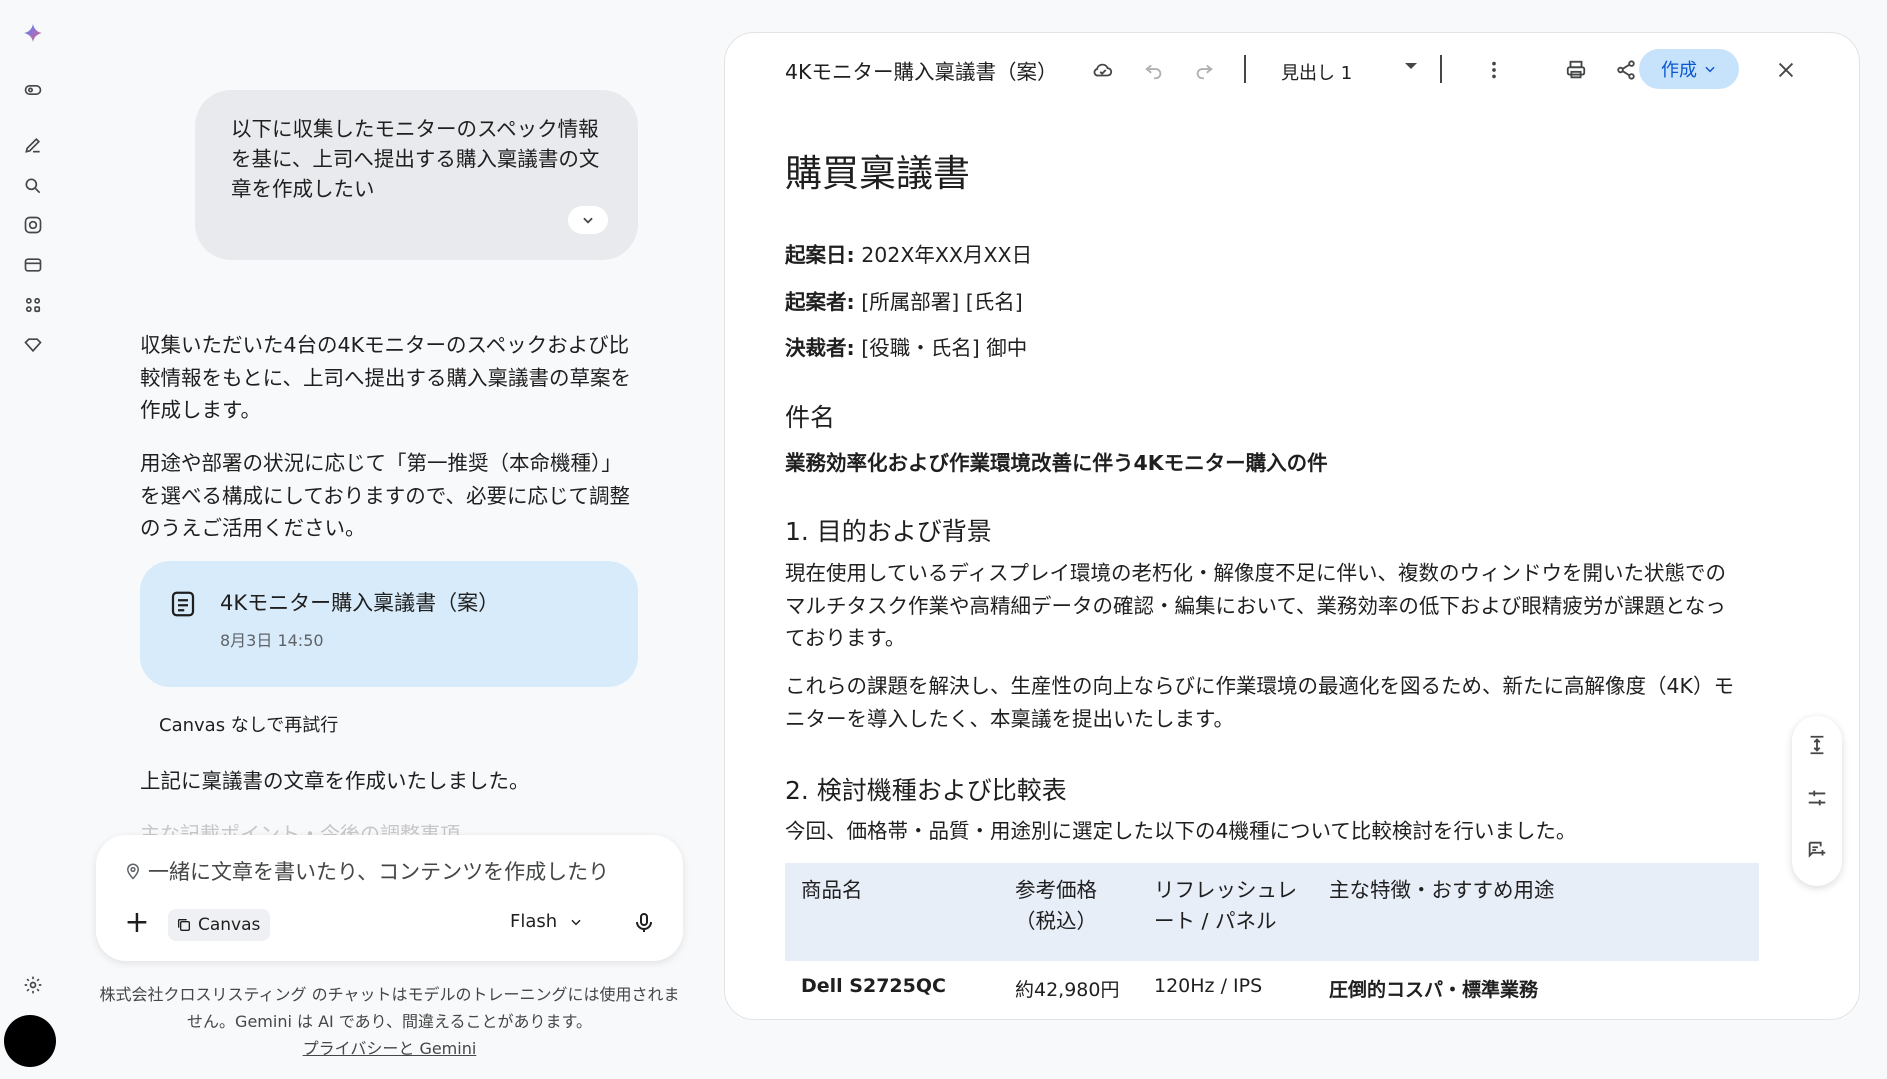 Image resolution: width=1887 pixels, height=1079 pixels. I want to click on model-name: Flash, so click(534, 921).